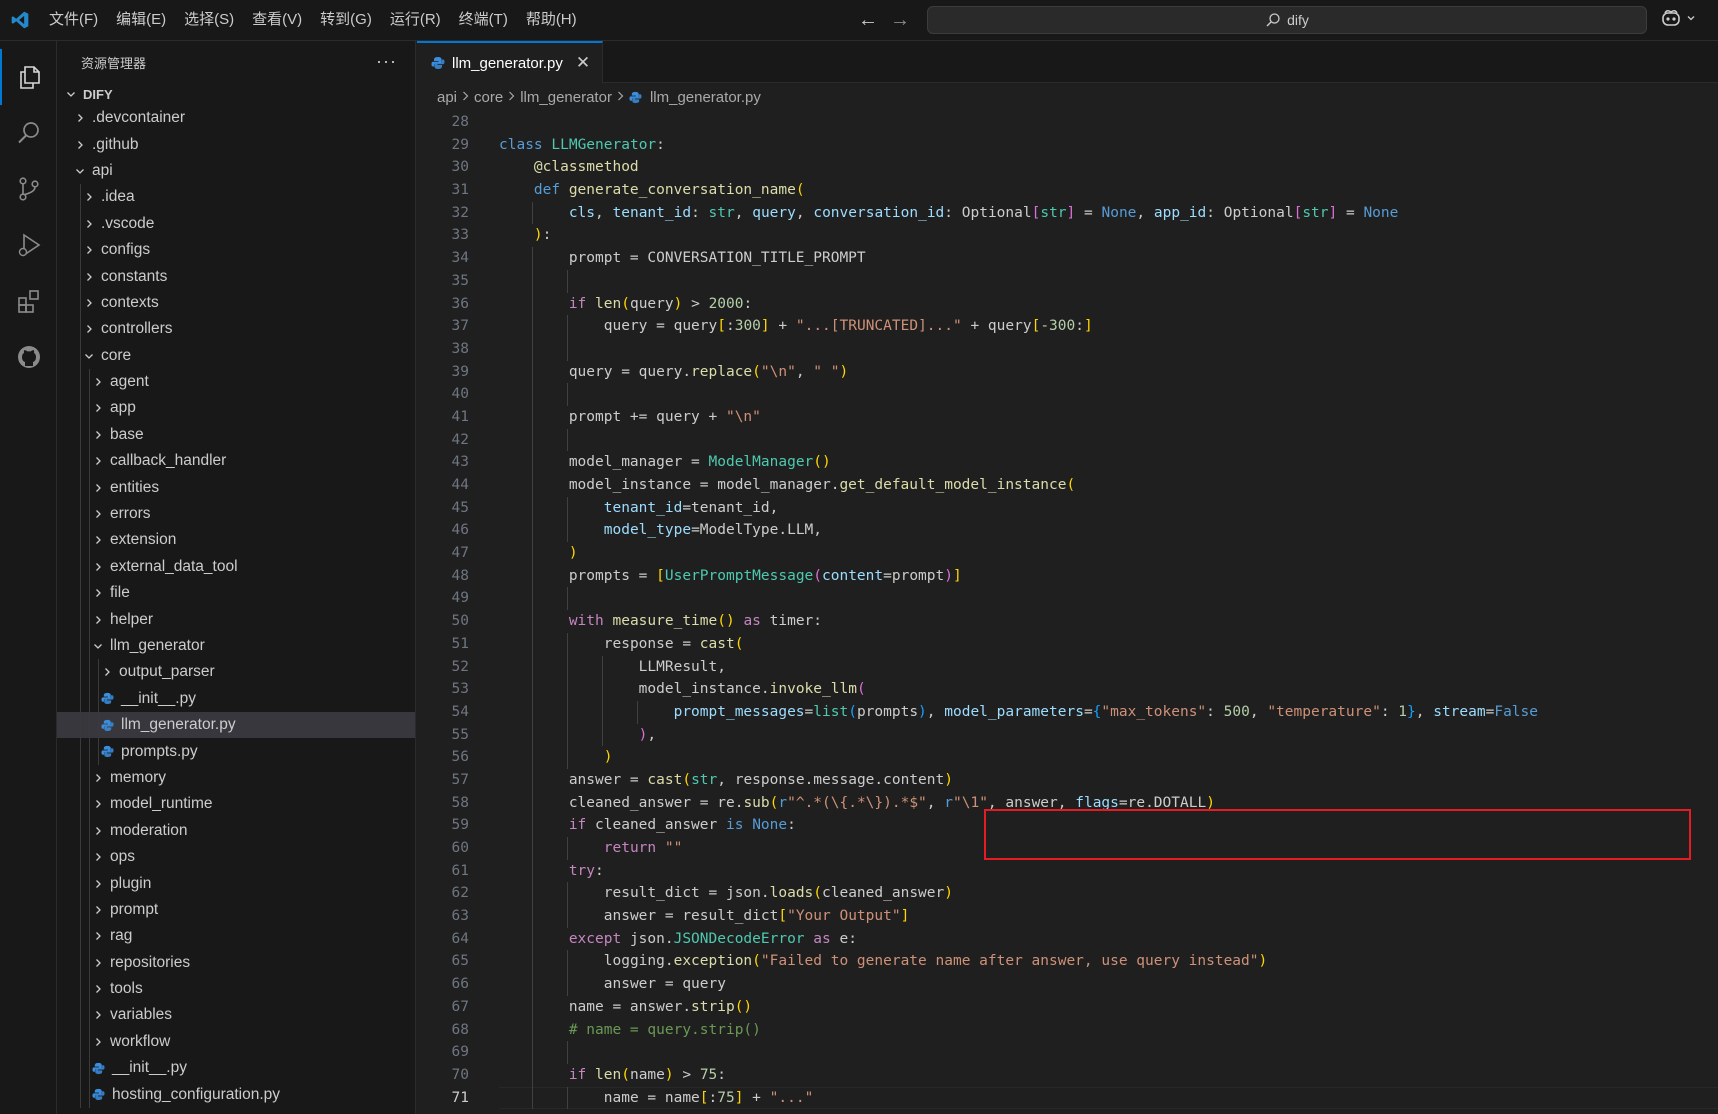 The height and width of the screenshot is (1114, 1718). I want to click on back-arrow-icon: ←, so click(868, 20).